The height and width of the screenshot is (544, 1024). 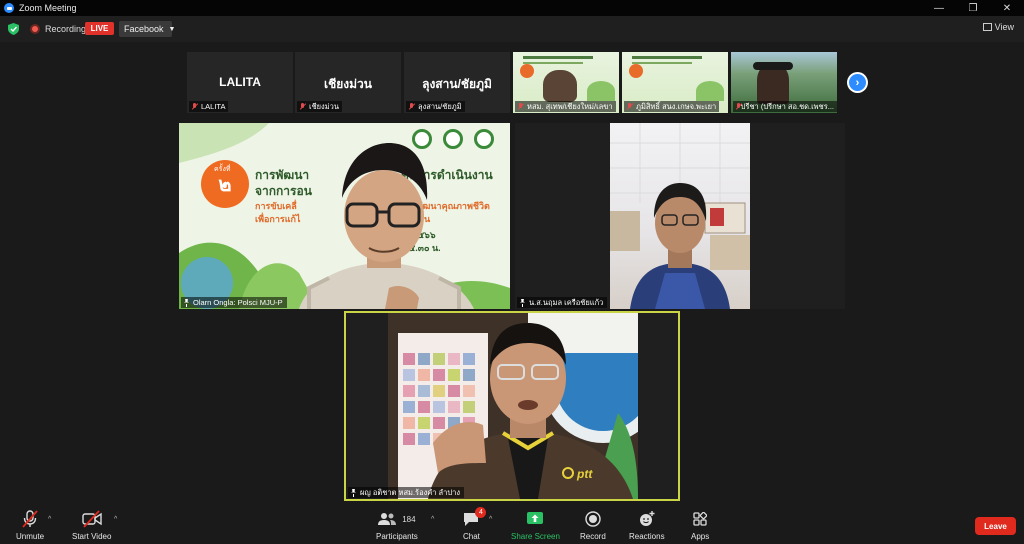 What do you see at coordinates (397, 536) in the screenshot?
I see `participants-label: Participants` at bounding box center [397, 536].